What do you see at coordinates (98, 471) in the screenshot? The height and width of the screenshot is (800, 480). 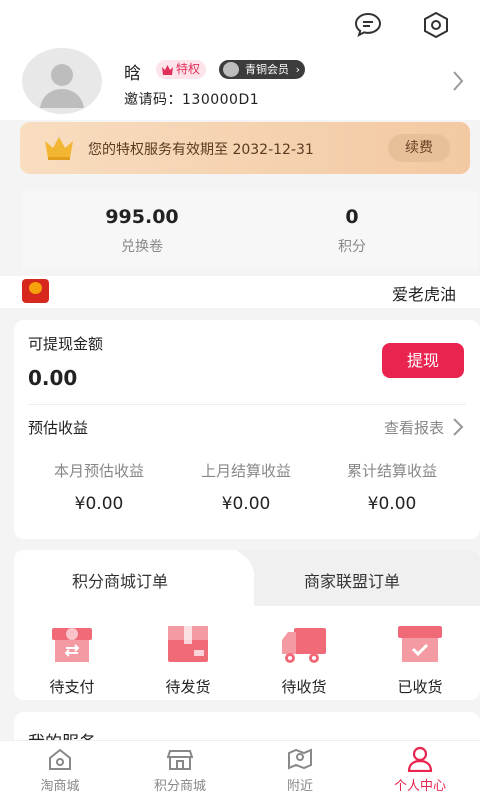 I see `earnings-label: 本月预估收益` at bounding box center [98, 471].